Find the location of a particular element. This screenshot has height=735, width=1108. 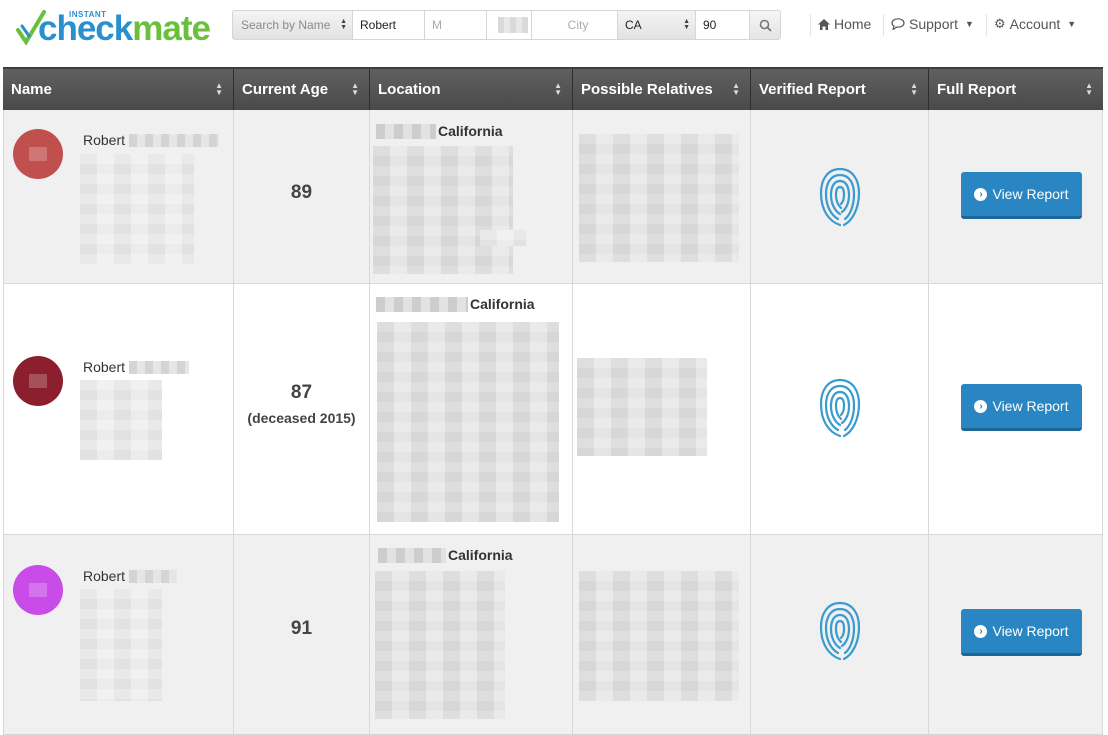

age-cell: 87 (deceased 2015) is located at coordinates (302, 409).